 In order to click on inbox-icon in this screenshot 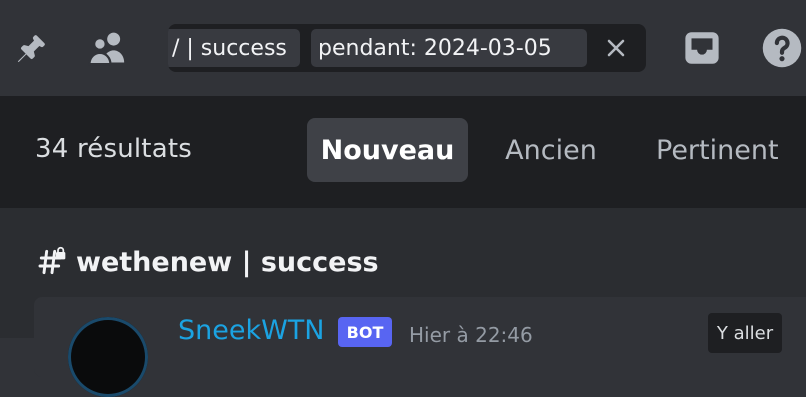, I will do `click(702, 48)`.